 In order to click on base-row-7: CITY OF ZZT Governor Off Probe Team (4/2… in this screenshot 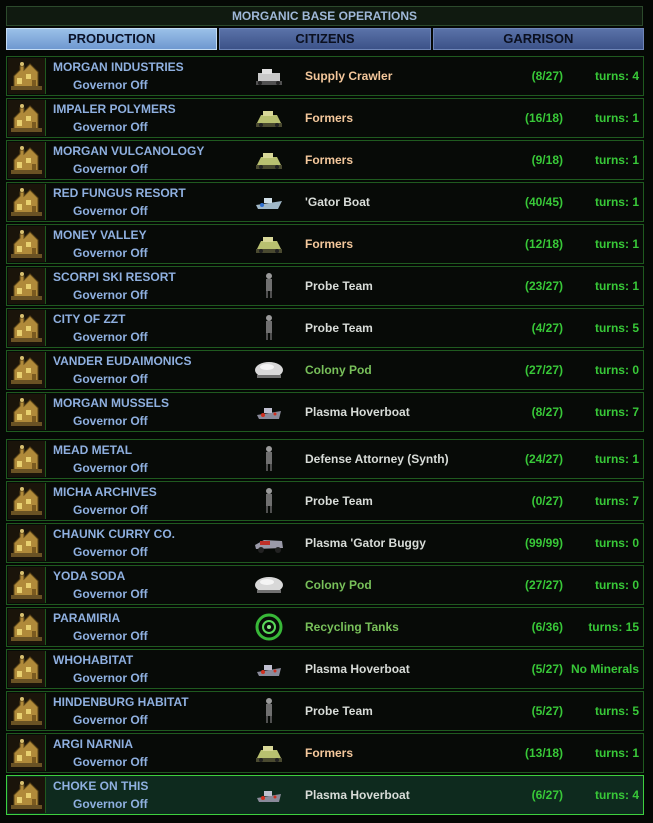, I will do `click(325, 328)`.